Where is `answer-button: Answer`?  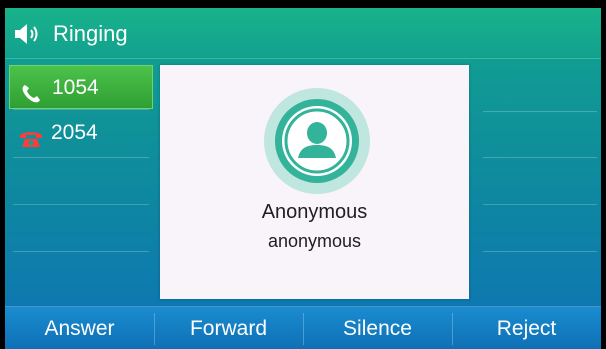 answer-button: Answer is located at coordinates (79, 328).